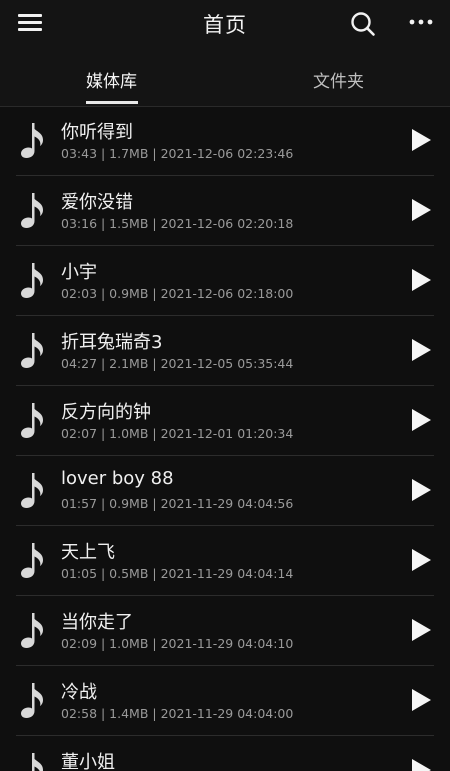 This screenshot has height=771, width=450. Describe the element at coordinates (177, 643) in the screenshot. I see `song-meta: 02:09 | 1.0MB | 2021-11-29 04:04:10` at that location.